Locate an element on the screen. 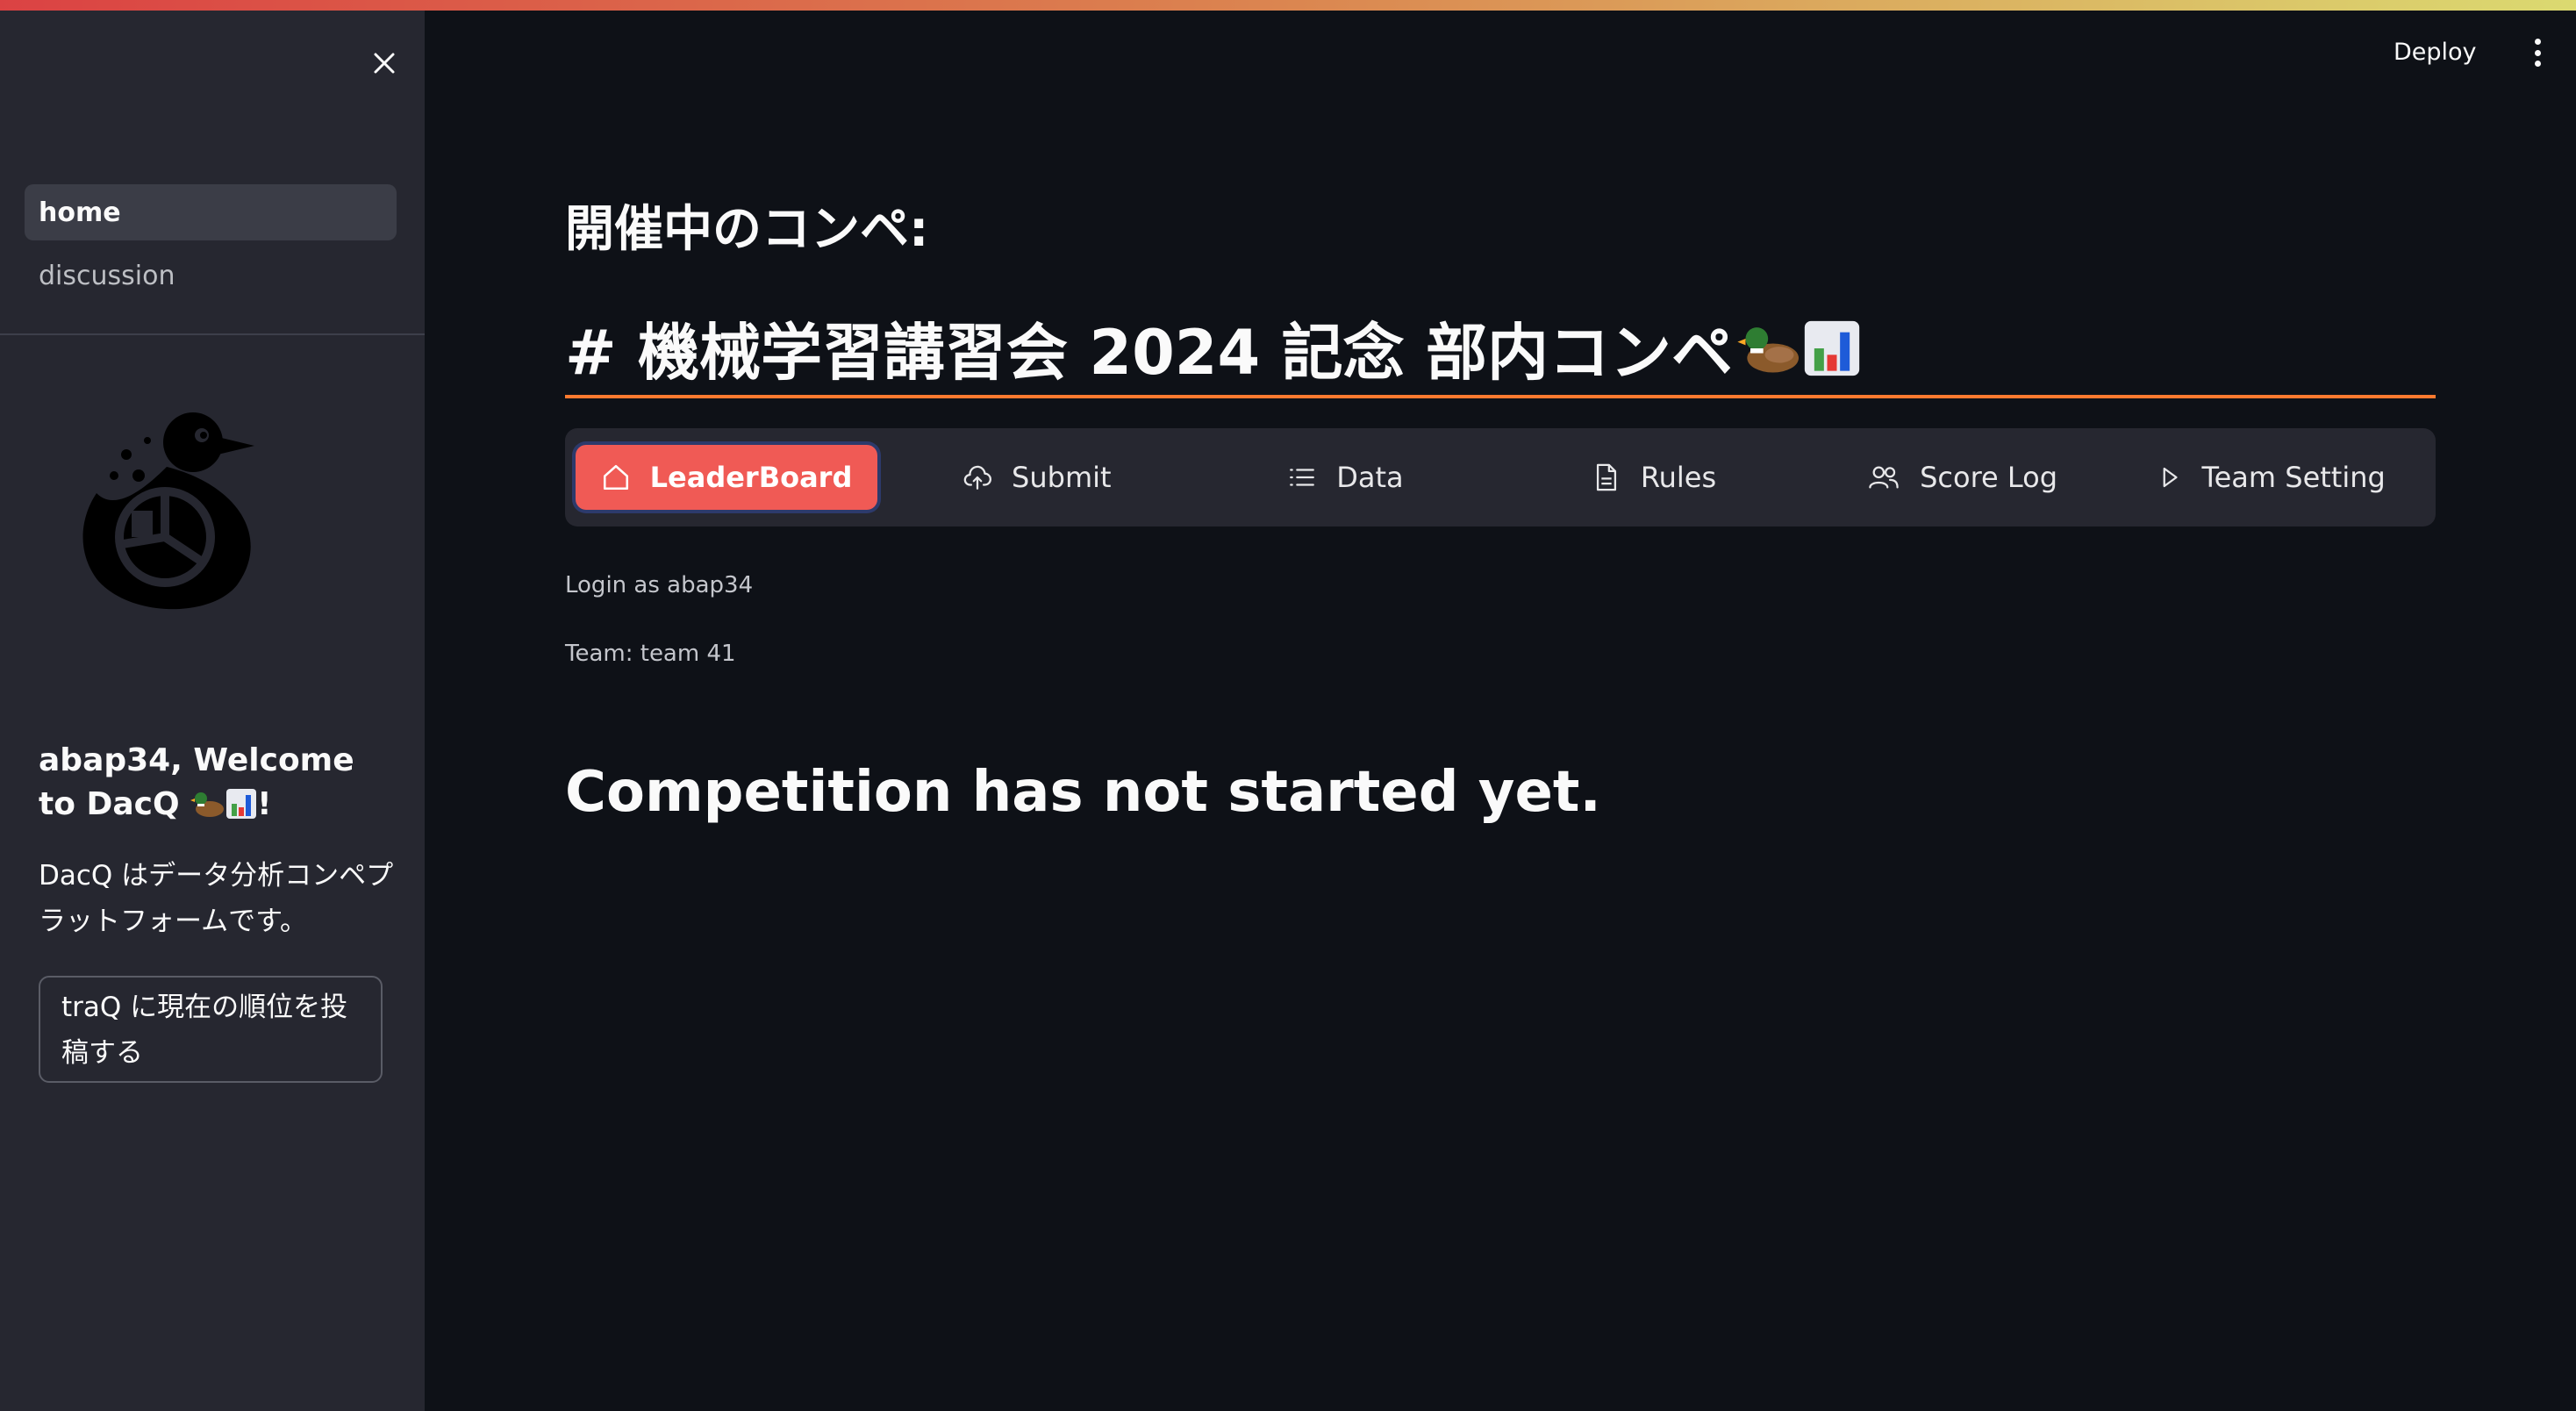 The image size is (2576, 1411). people-icon is located at coordinates (1884, 477).